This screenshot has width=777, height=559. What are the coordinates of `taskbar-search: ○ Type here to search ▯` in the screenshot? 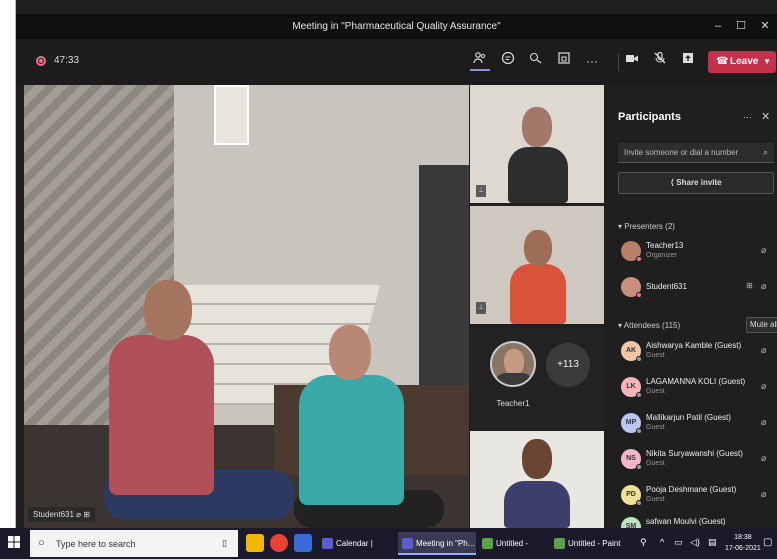 It's located at (134, 543).